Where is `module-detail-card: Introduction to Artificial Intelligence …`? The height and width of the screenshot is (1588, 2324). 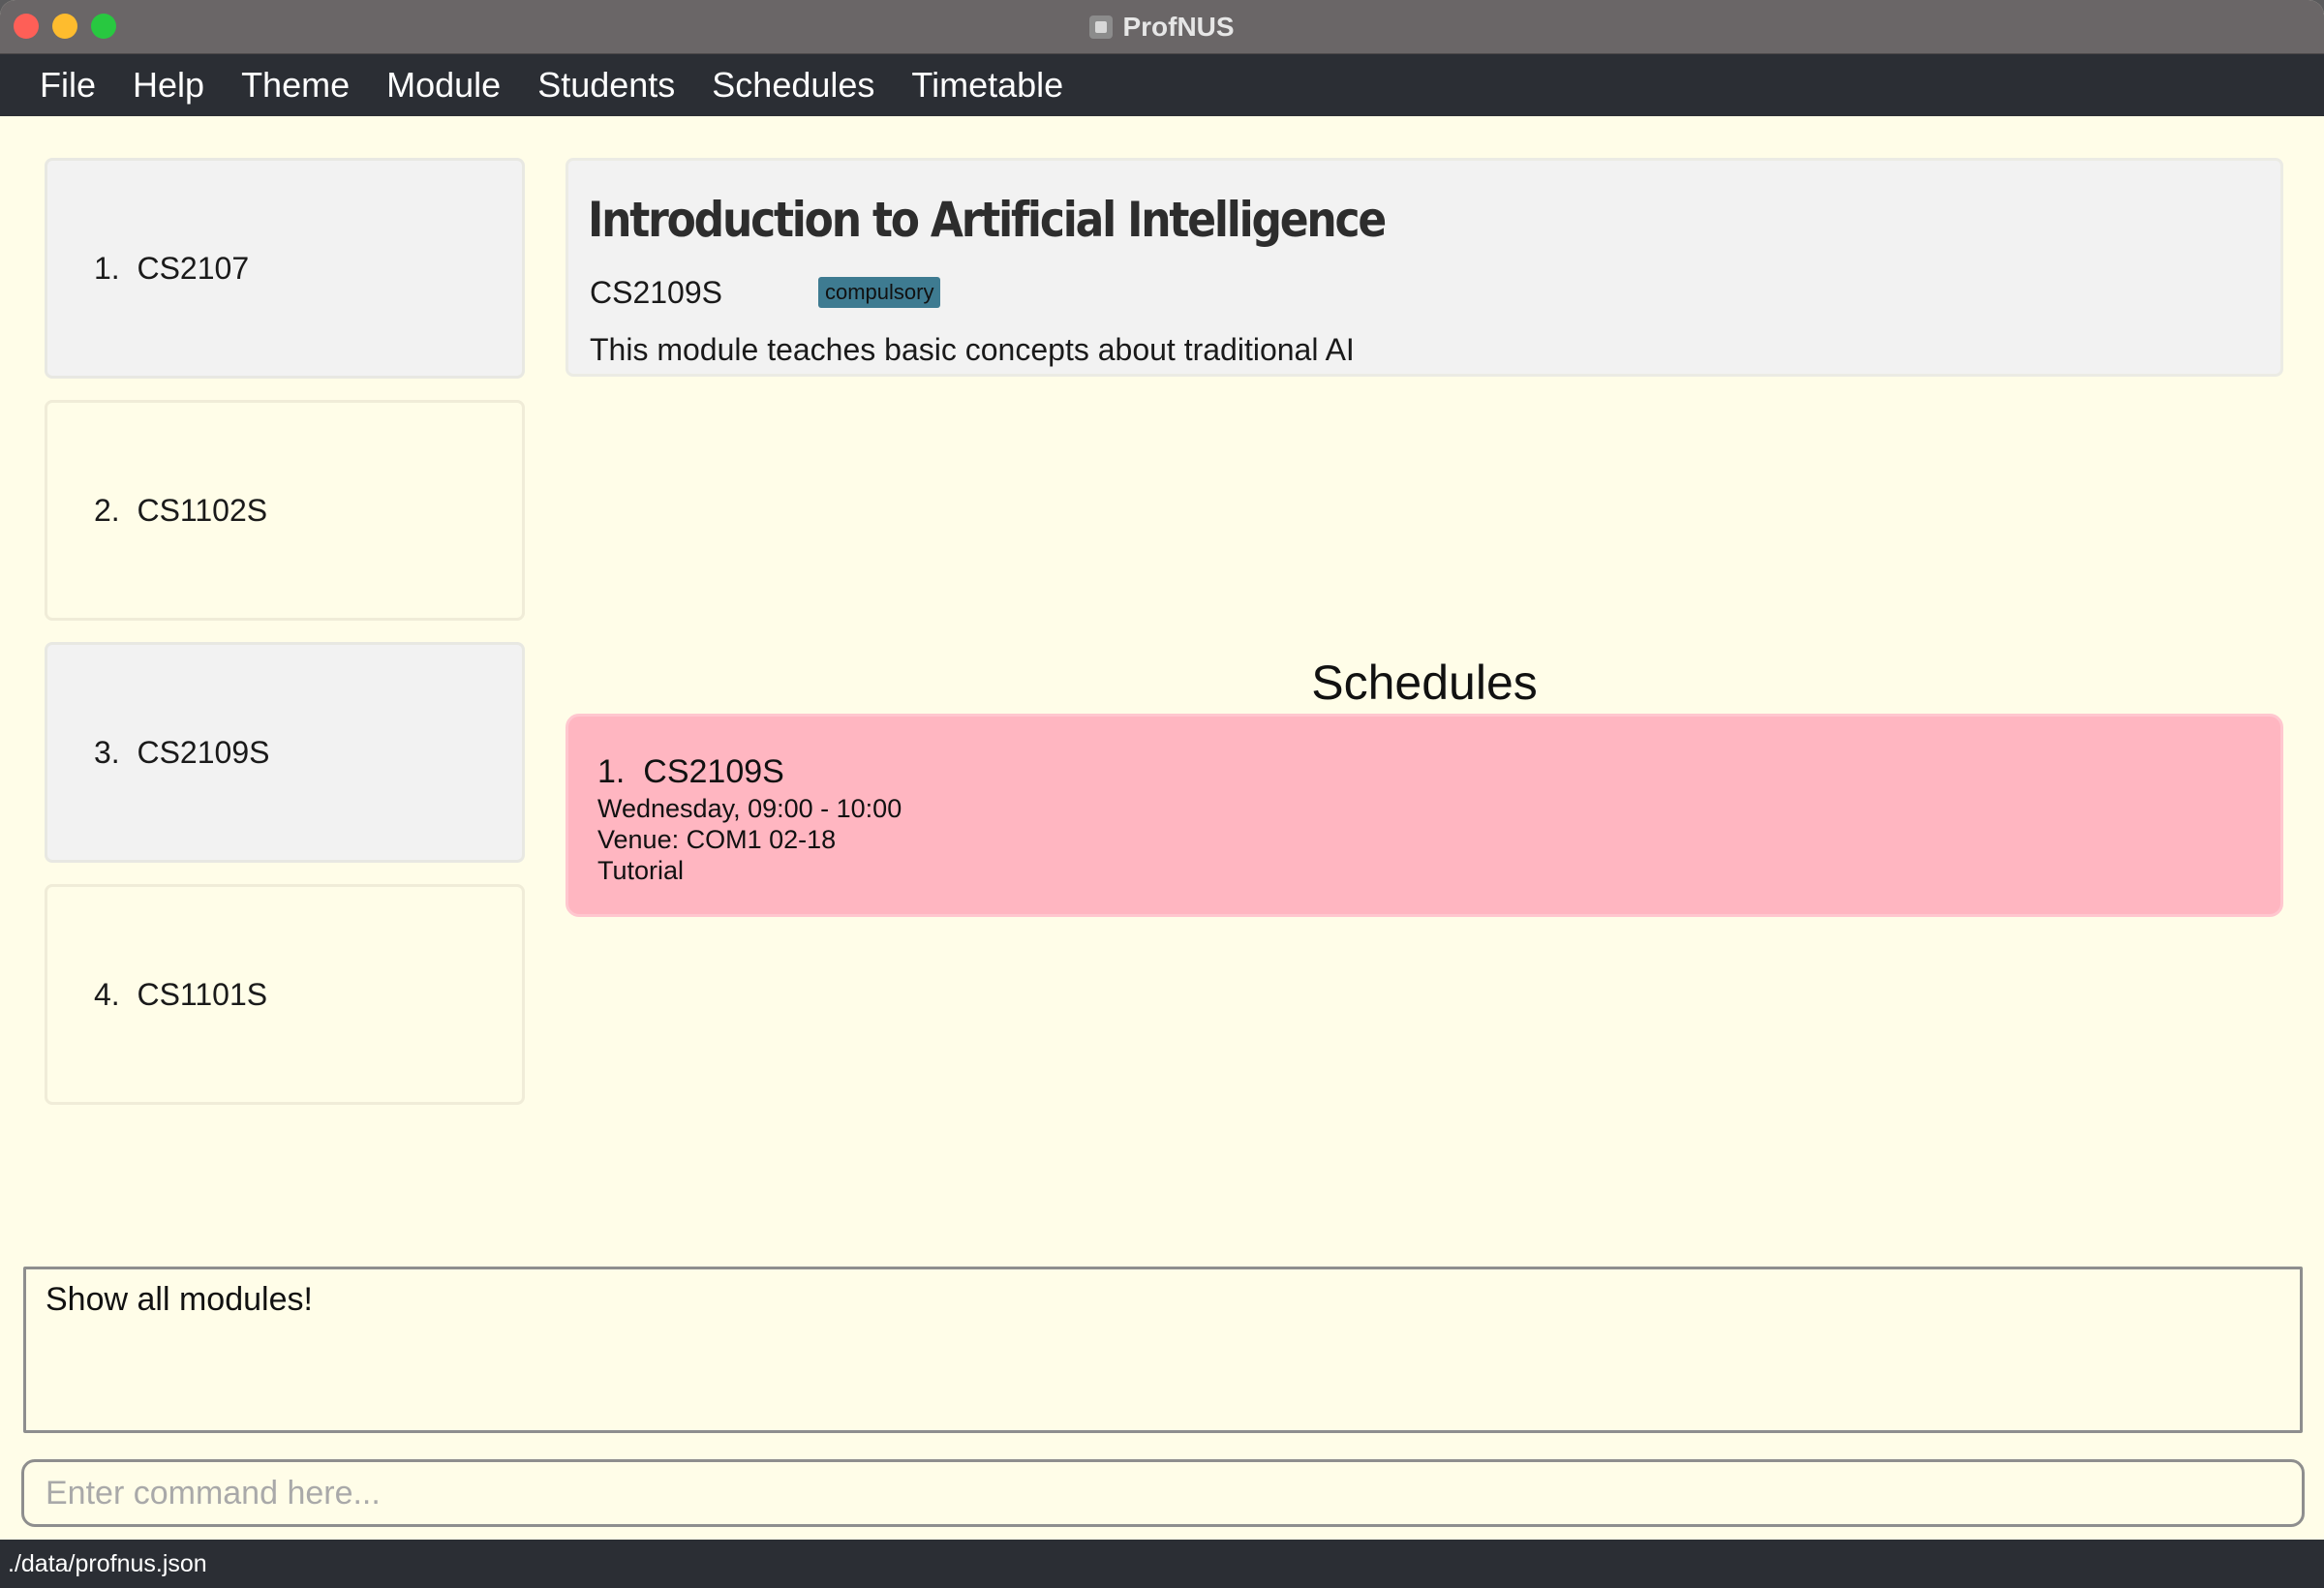 module-detail-card: Introduction to Artificial Intelligence … is located at coordinates (1424, 267).